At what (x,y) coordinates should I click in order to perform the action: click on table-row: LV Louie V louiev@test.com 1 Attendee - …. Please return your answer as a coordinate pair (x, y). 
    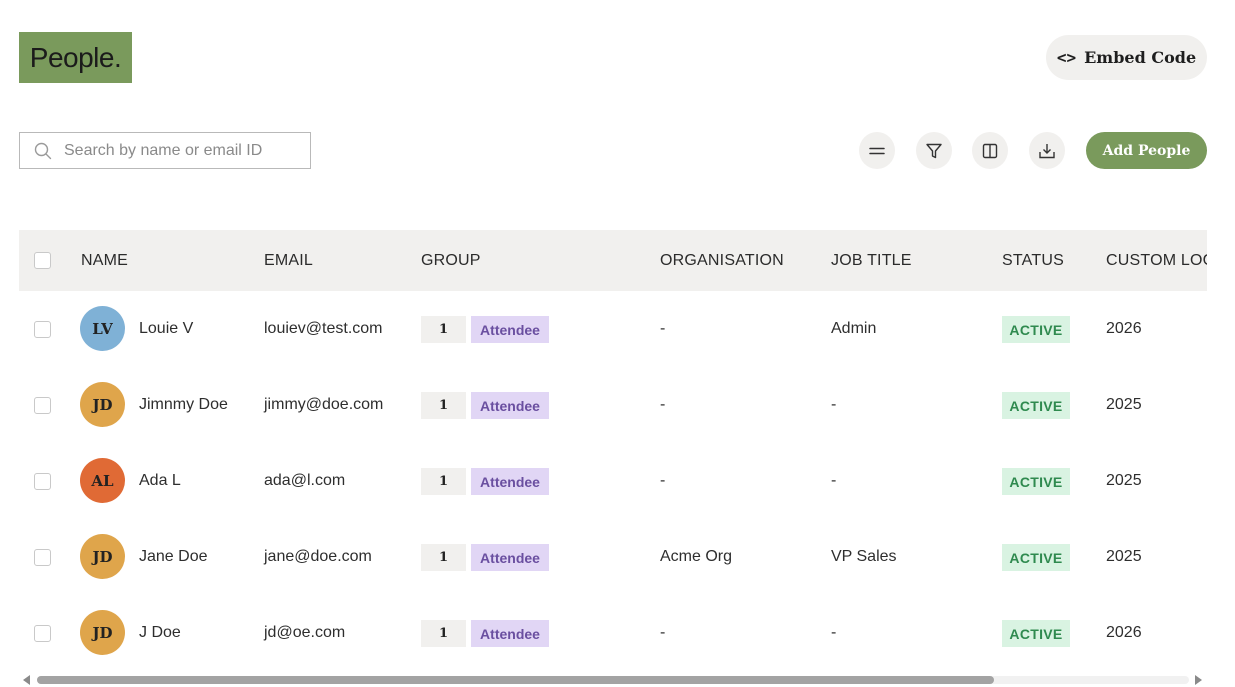
    Looking at the image, I should click on (613, 329).